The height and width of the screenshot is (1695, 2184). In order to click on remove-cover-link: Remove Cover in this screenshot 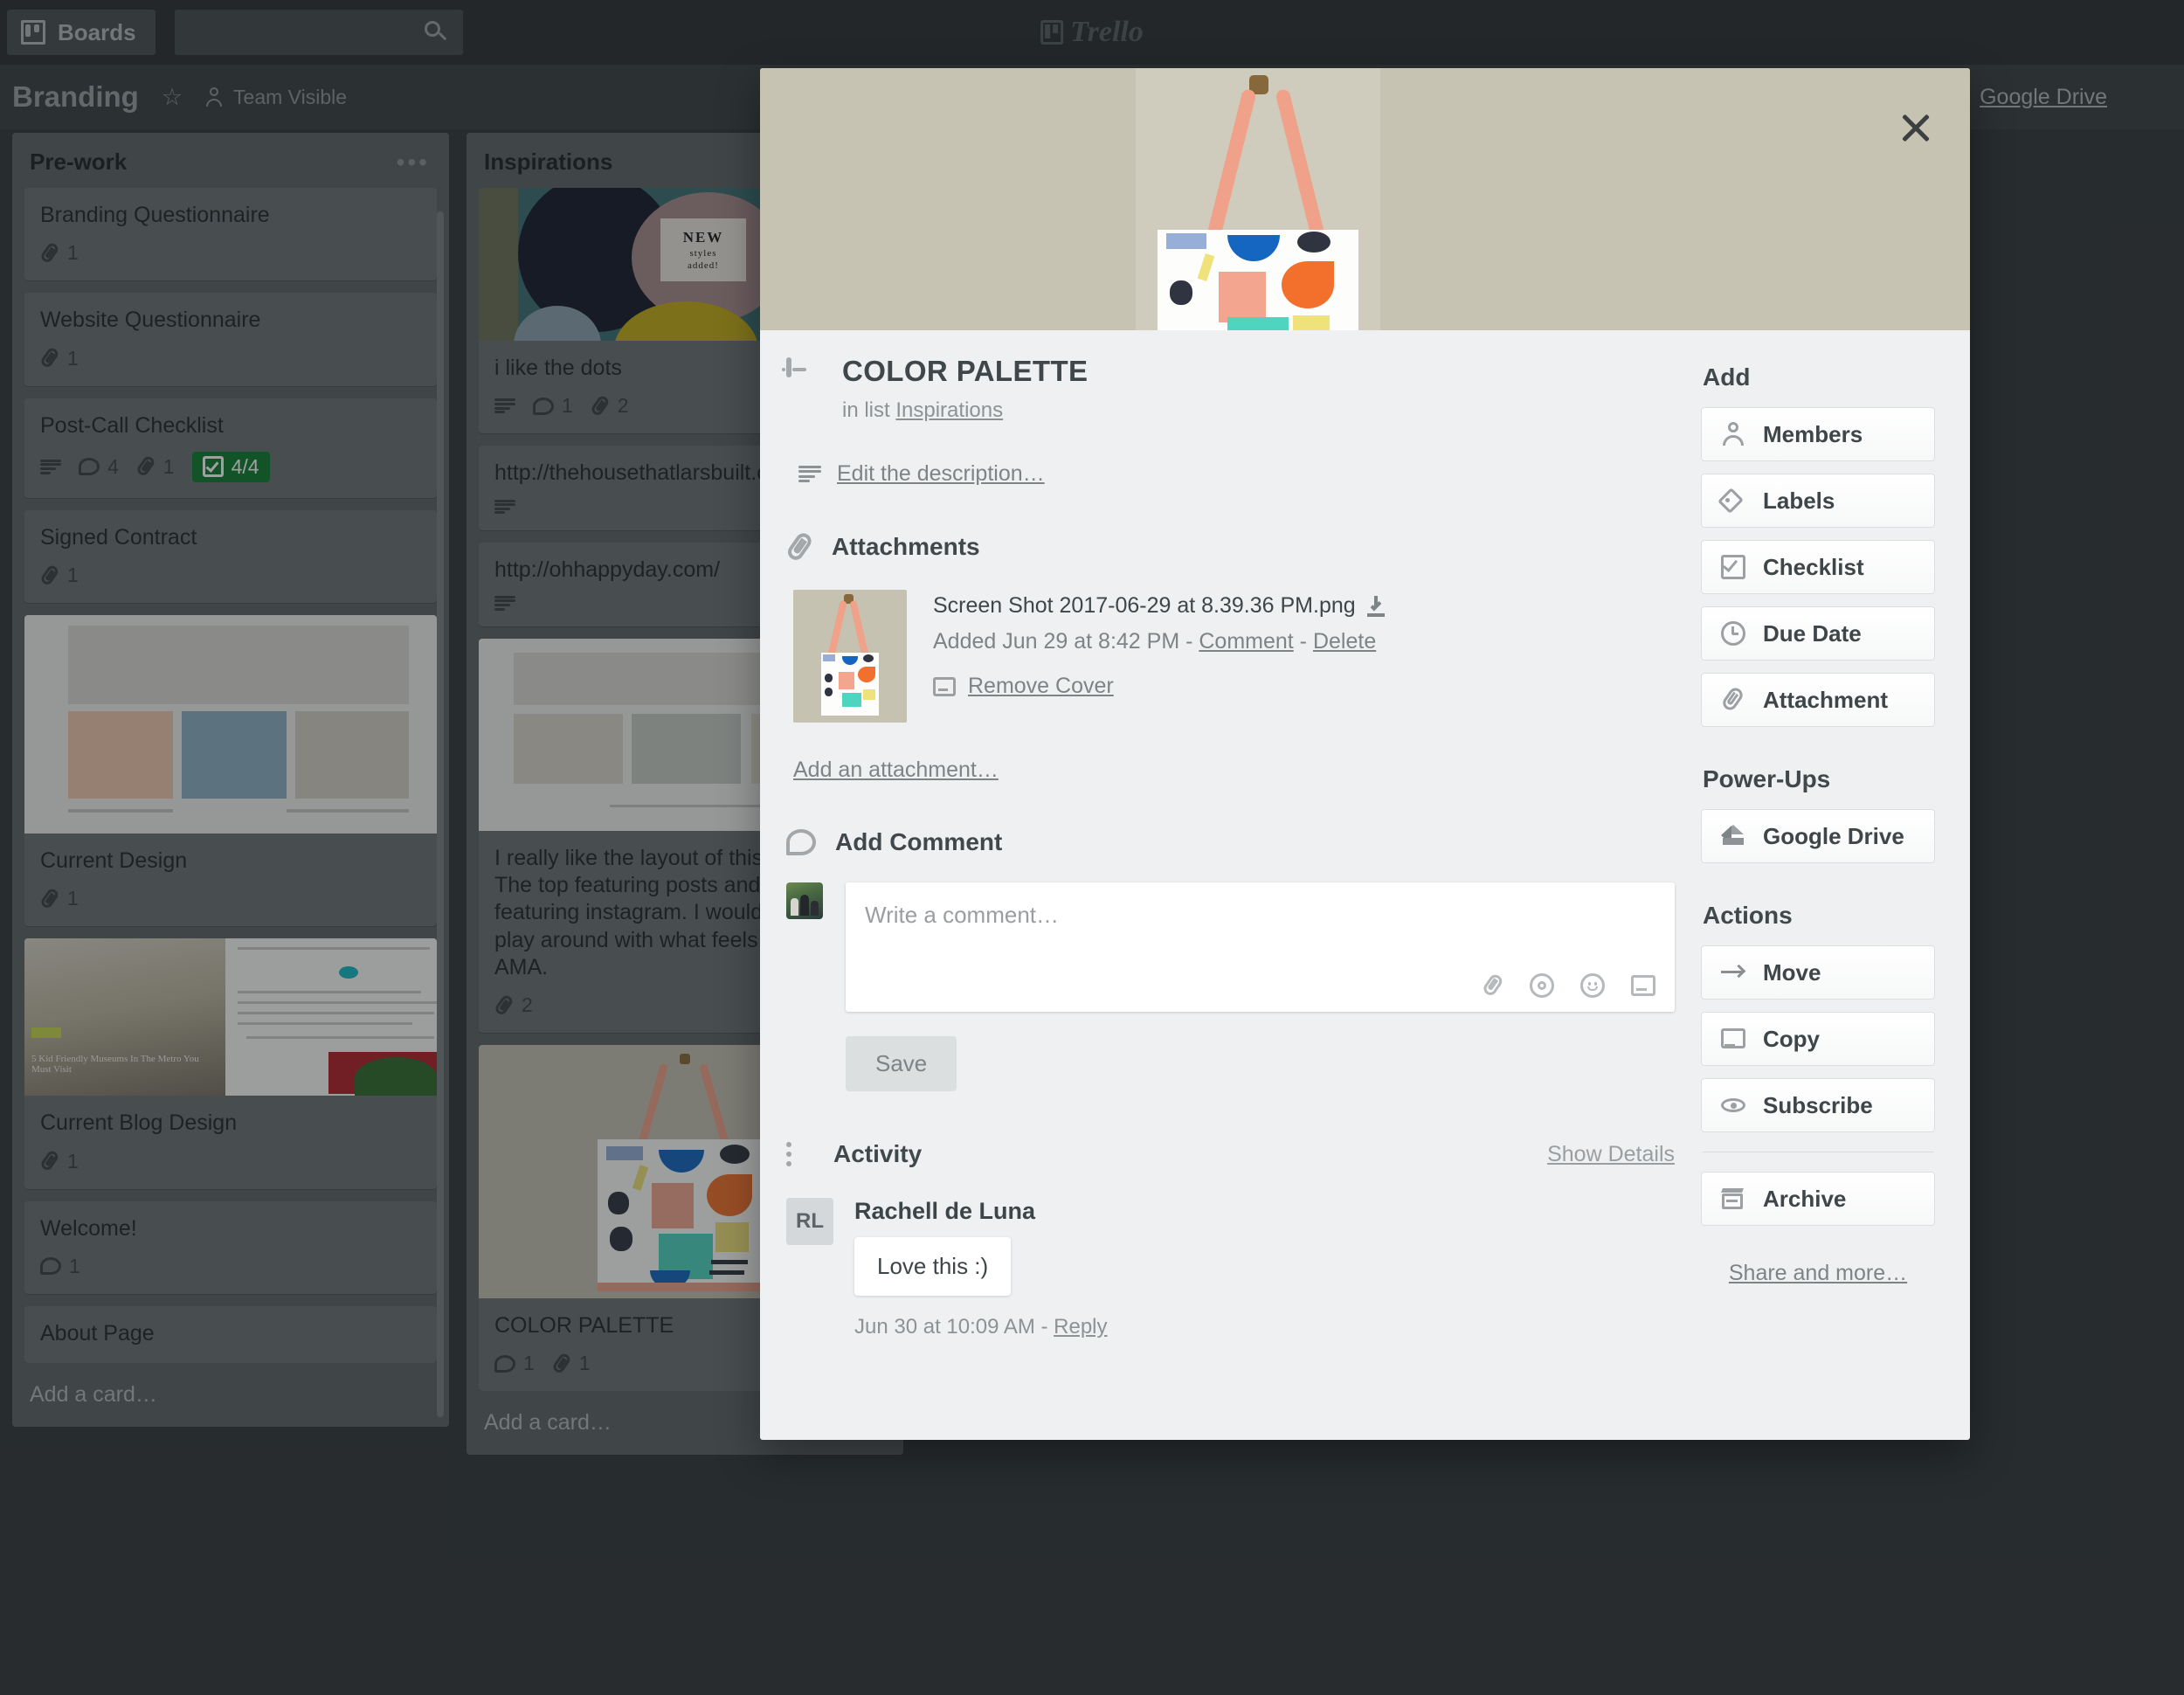, I will do `click(1041, 686)`.